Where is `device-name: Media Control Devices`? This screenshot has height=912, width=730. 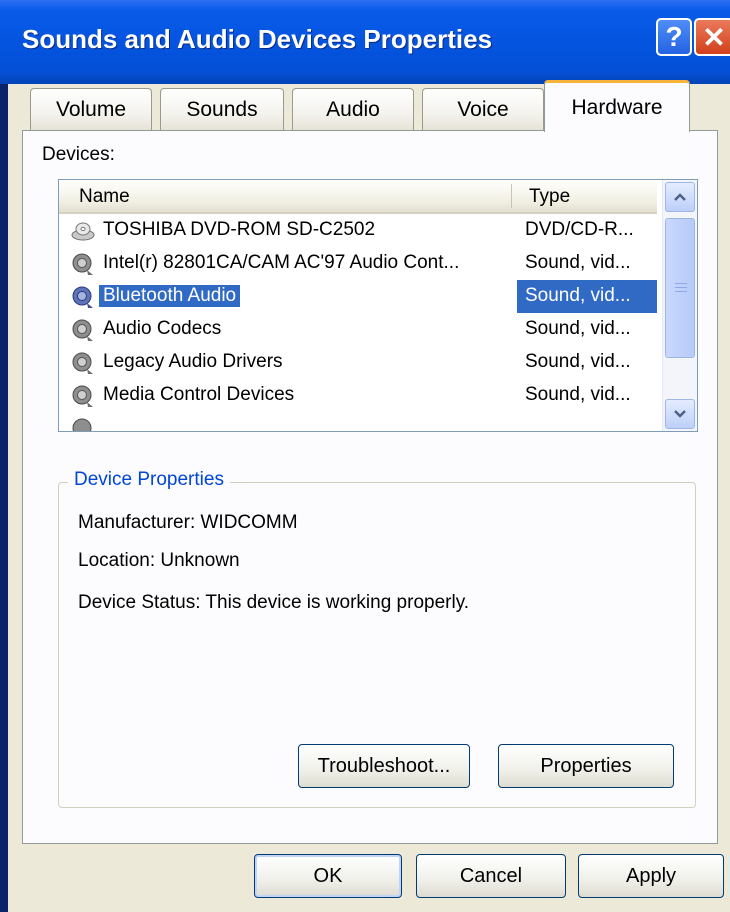 device-name: Media Control Devices is located at coordinates (199, 394).